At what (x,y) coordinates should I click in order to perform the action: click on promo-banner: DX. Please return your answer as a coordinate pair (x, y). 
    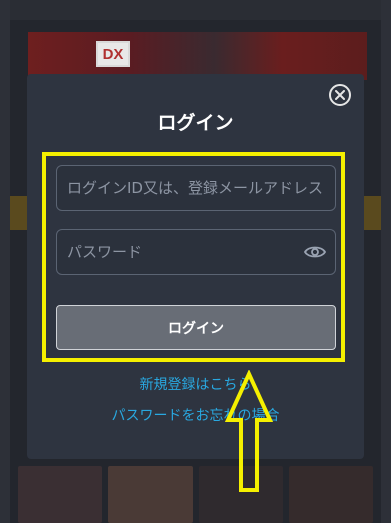
    Looking at the image, I should click on (197, 56).